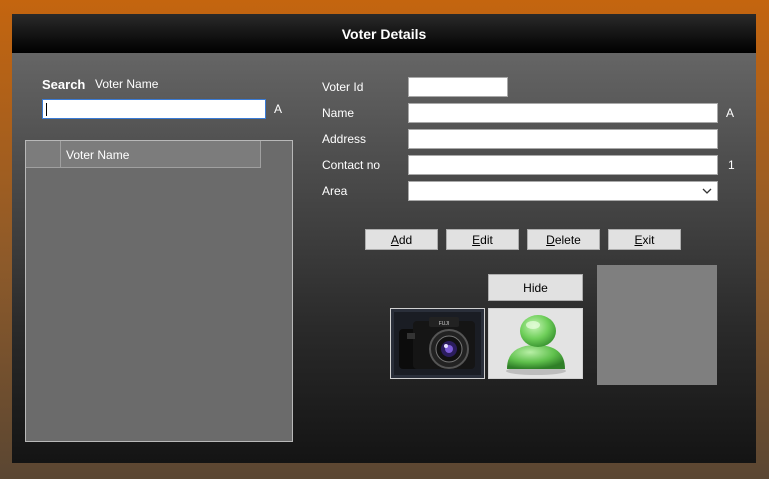 This screenshot has height=479, width=769. What do you see at coordinates (335, 191) in the screenshot?
I see `area-label: Area` at bounding box center [335, 191].